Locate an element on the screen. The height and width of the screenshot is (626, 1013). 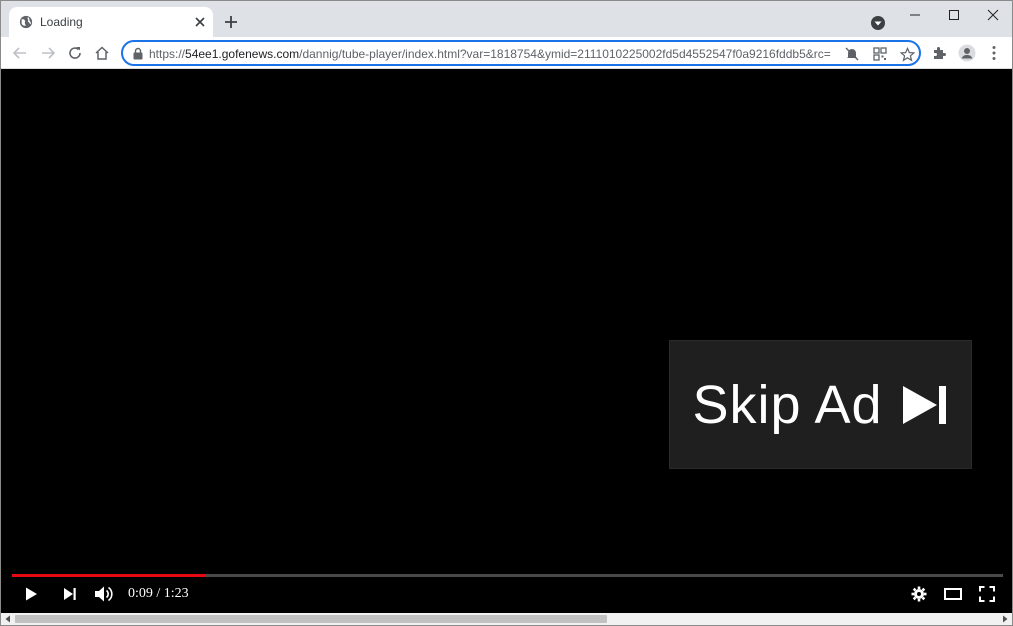
horizontal-scrollbar is located at coordinates (506, 619).